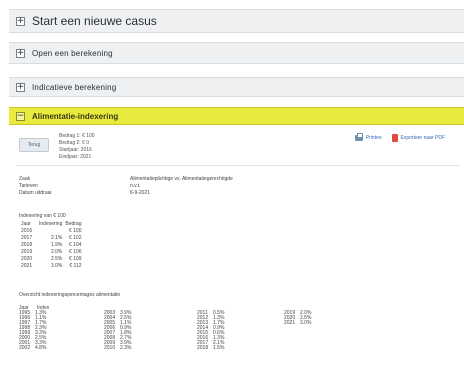 The width and height of the screenshot is (464, 372). I want to click on cell-bedrag: € 106, so click(75, 252).